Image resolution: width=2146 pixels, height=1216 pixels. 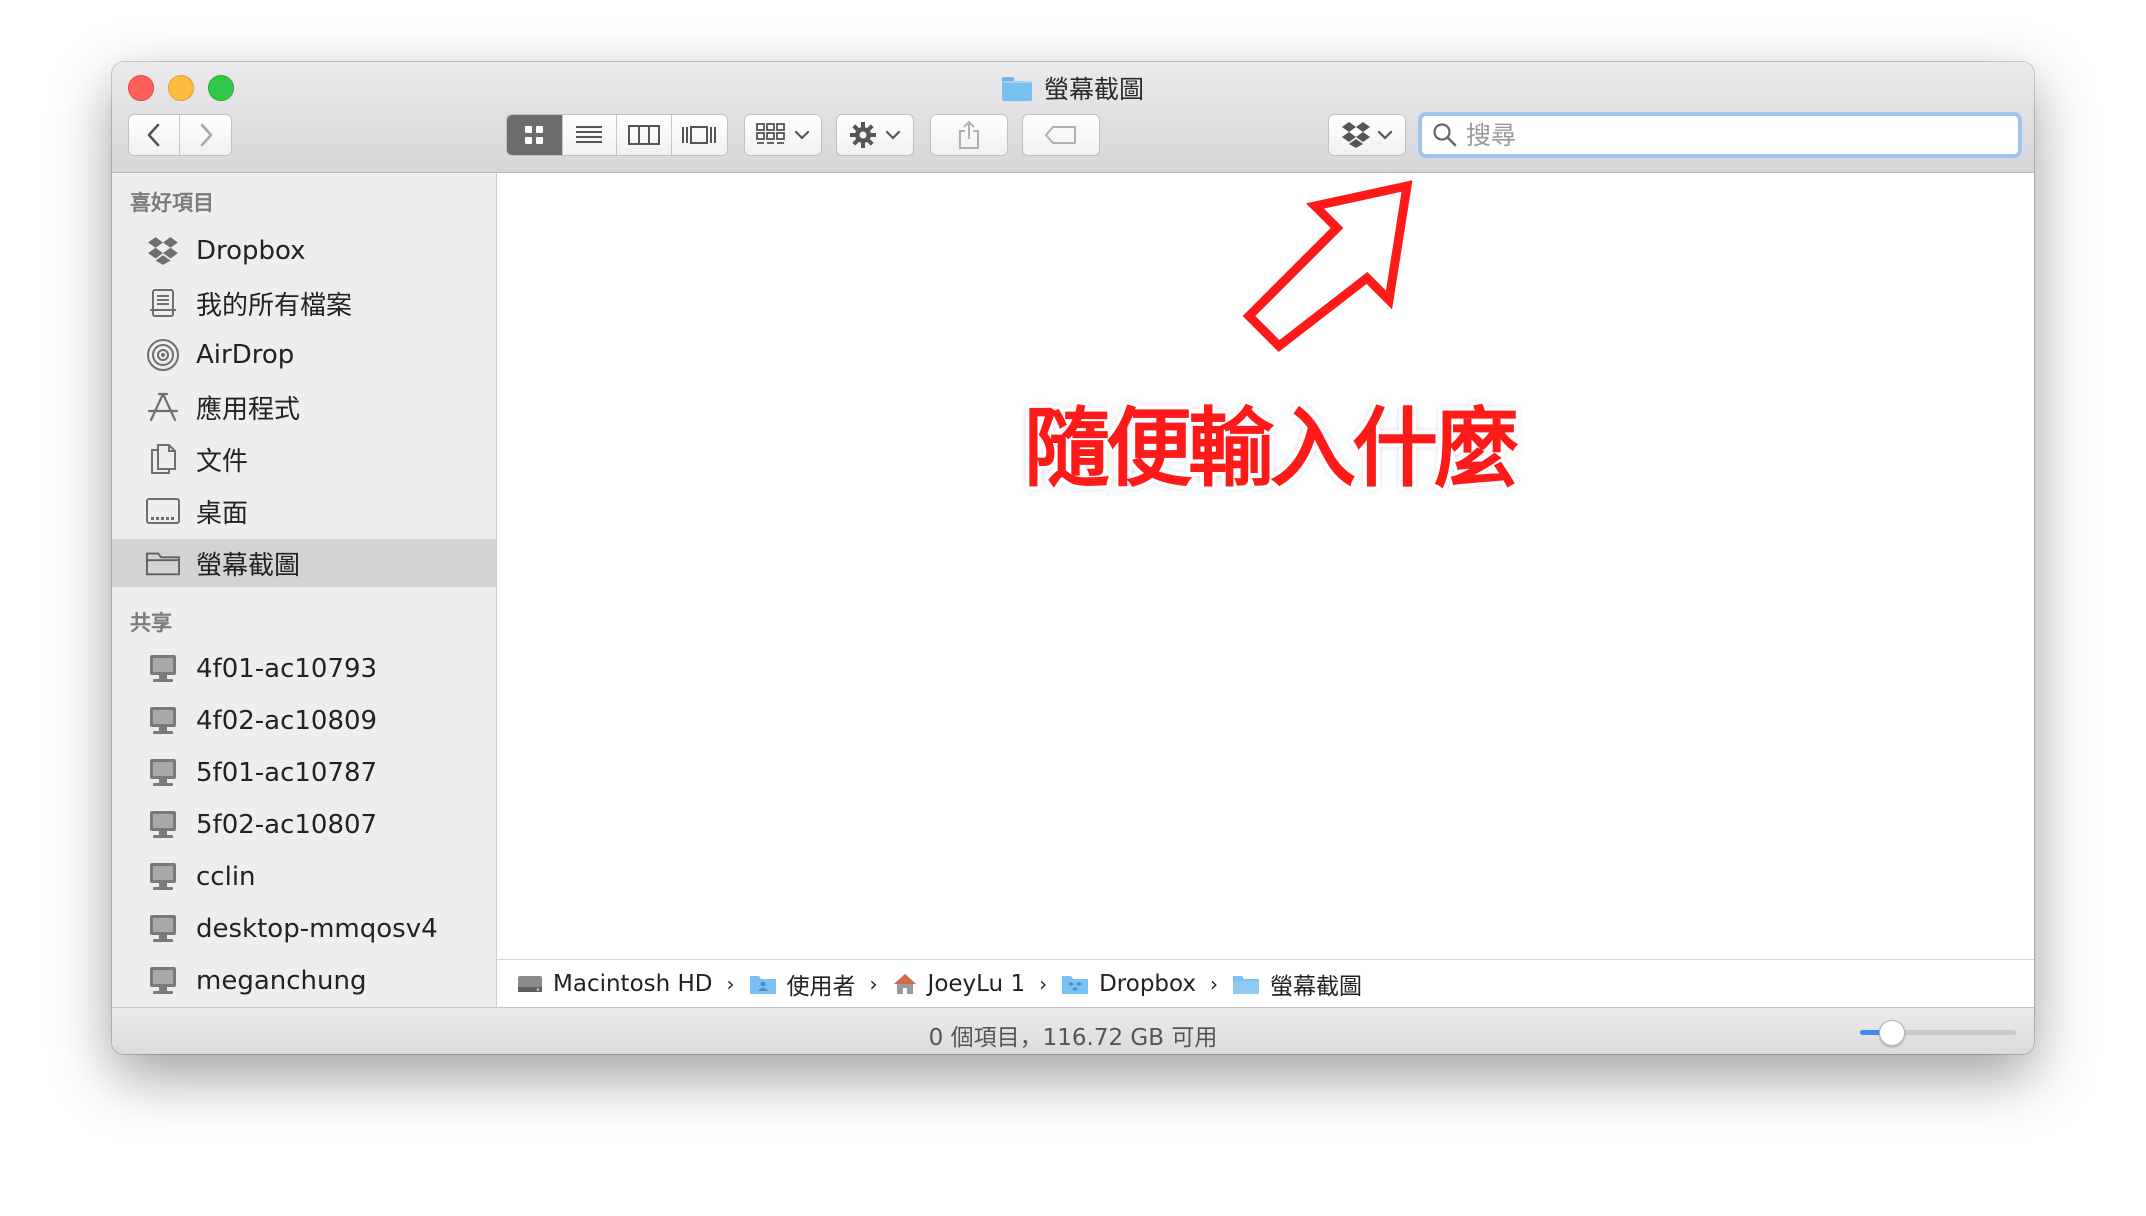 I want to click on airdrop-icon, so click(x=163, y=355).